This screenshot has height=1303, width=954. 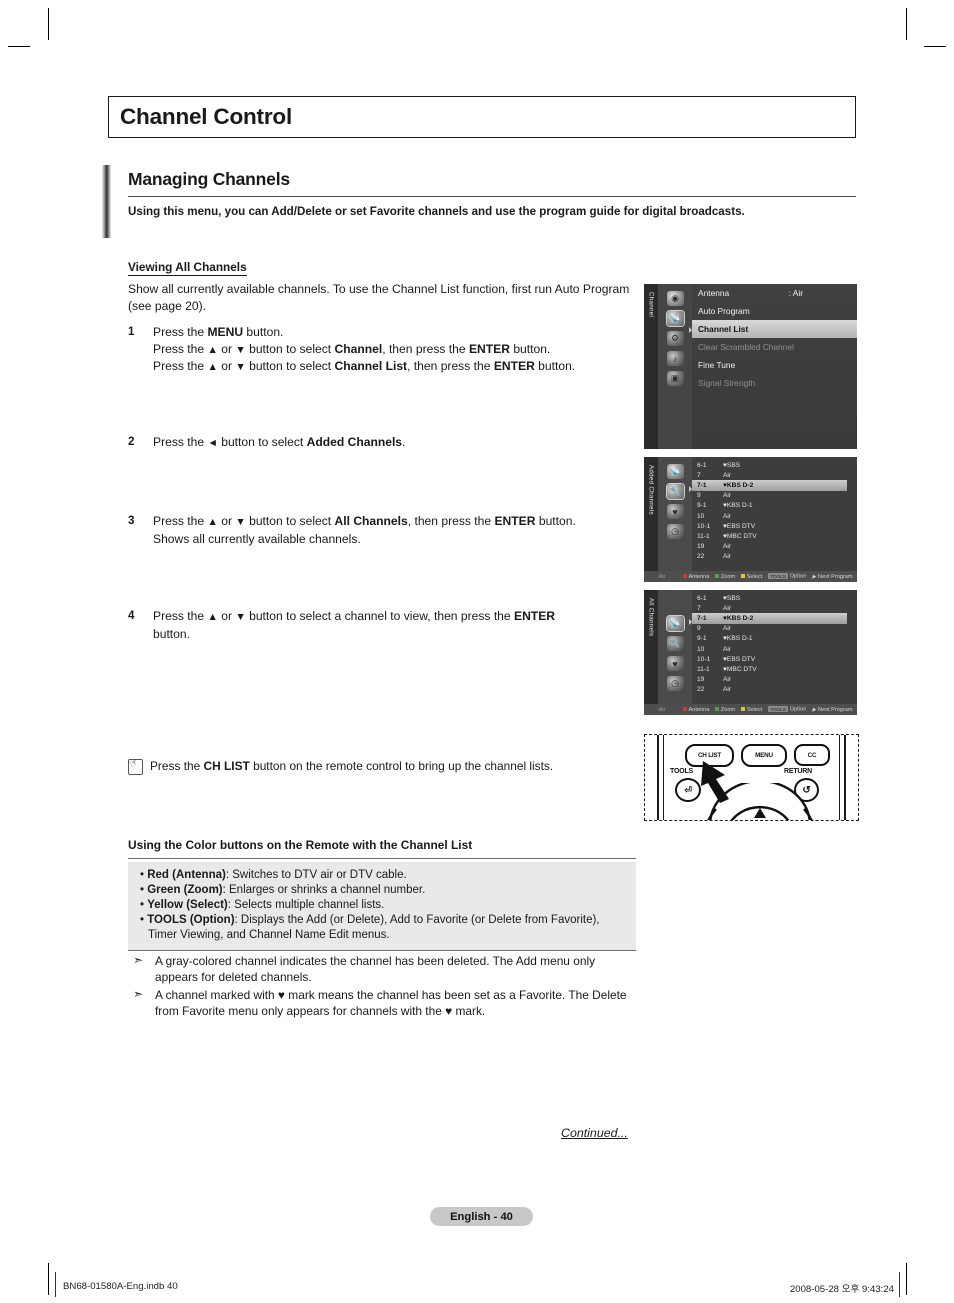 I want to click on crop-mark-bottom-left, so click(x=48, y=1279).